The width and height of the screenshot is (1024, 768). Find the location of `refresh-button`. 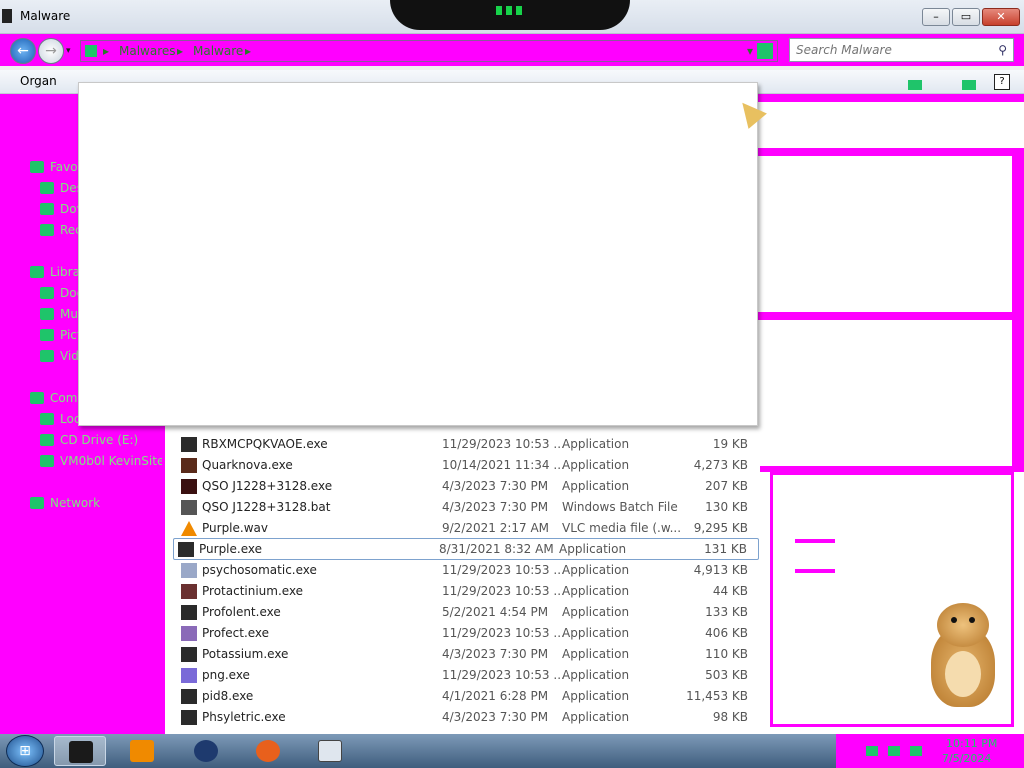

refresh-button is located at coordinates (765, 51).